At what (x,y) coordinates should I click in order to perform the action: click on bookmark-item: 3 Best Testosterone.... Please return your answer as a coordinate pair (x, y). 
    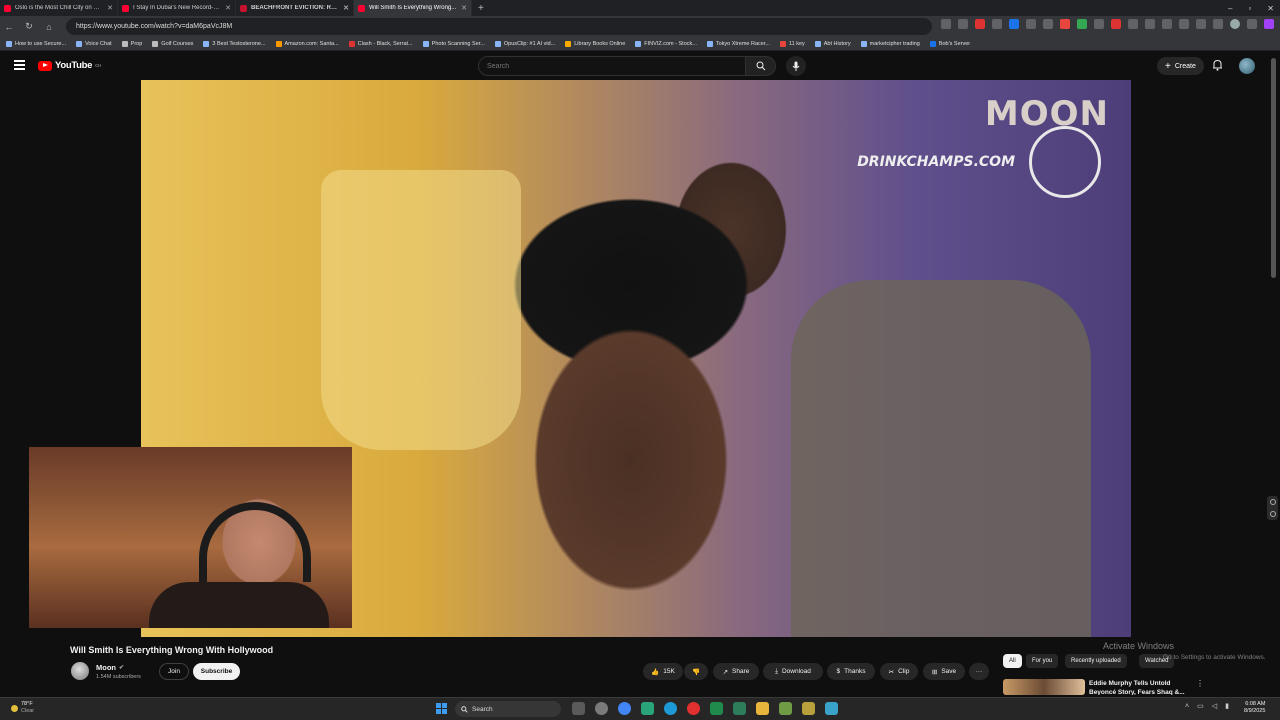
    Looking at the image, I should click on (234, 43).